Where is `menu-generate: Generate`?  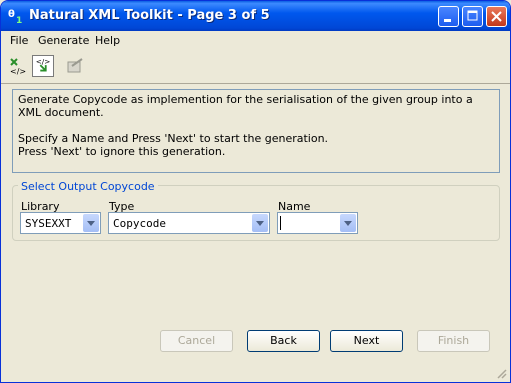 menu-generate: Generate is located at coordinates (63, 40).